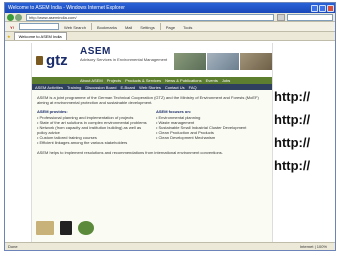 This screenshot has height=255, width=338. I want to click on provides-heading: ASEM provides:, so click(52, 111).